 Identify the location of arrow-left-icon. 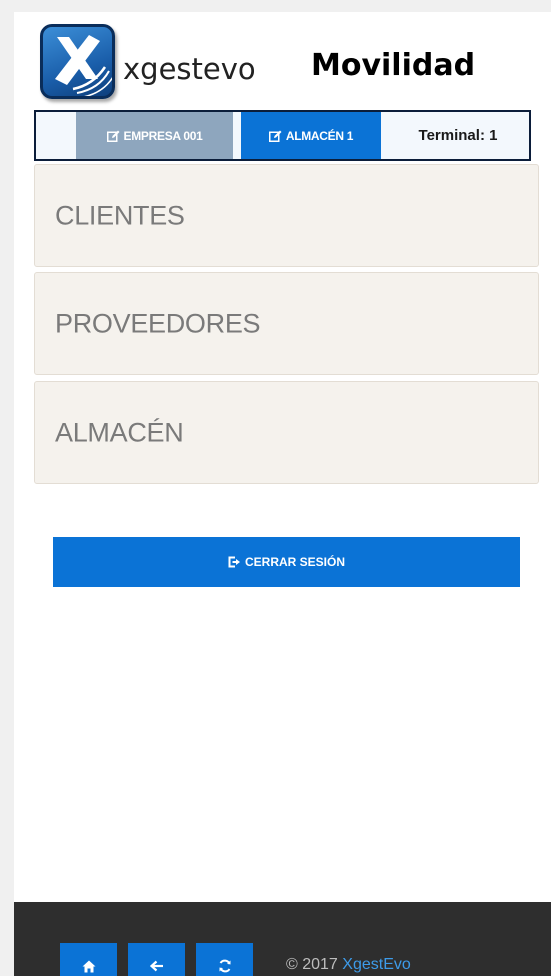
(156, 966).